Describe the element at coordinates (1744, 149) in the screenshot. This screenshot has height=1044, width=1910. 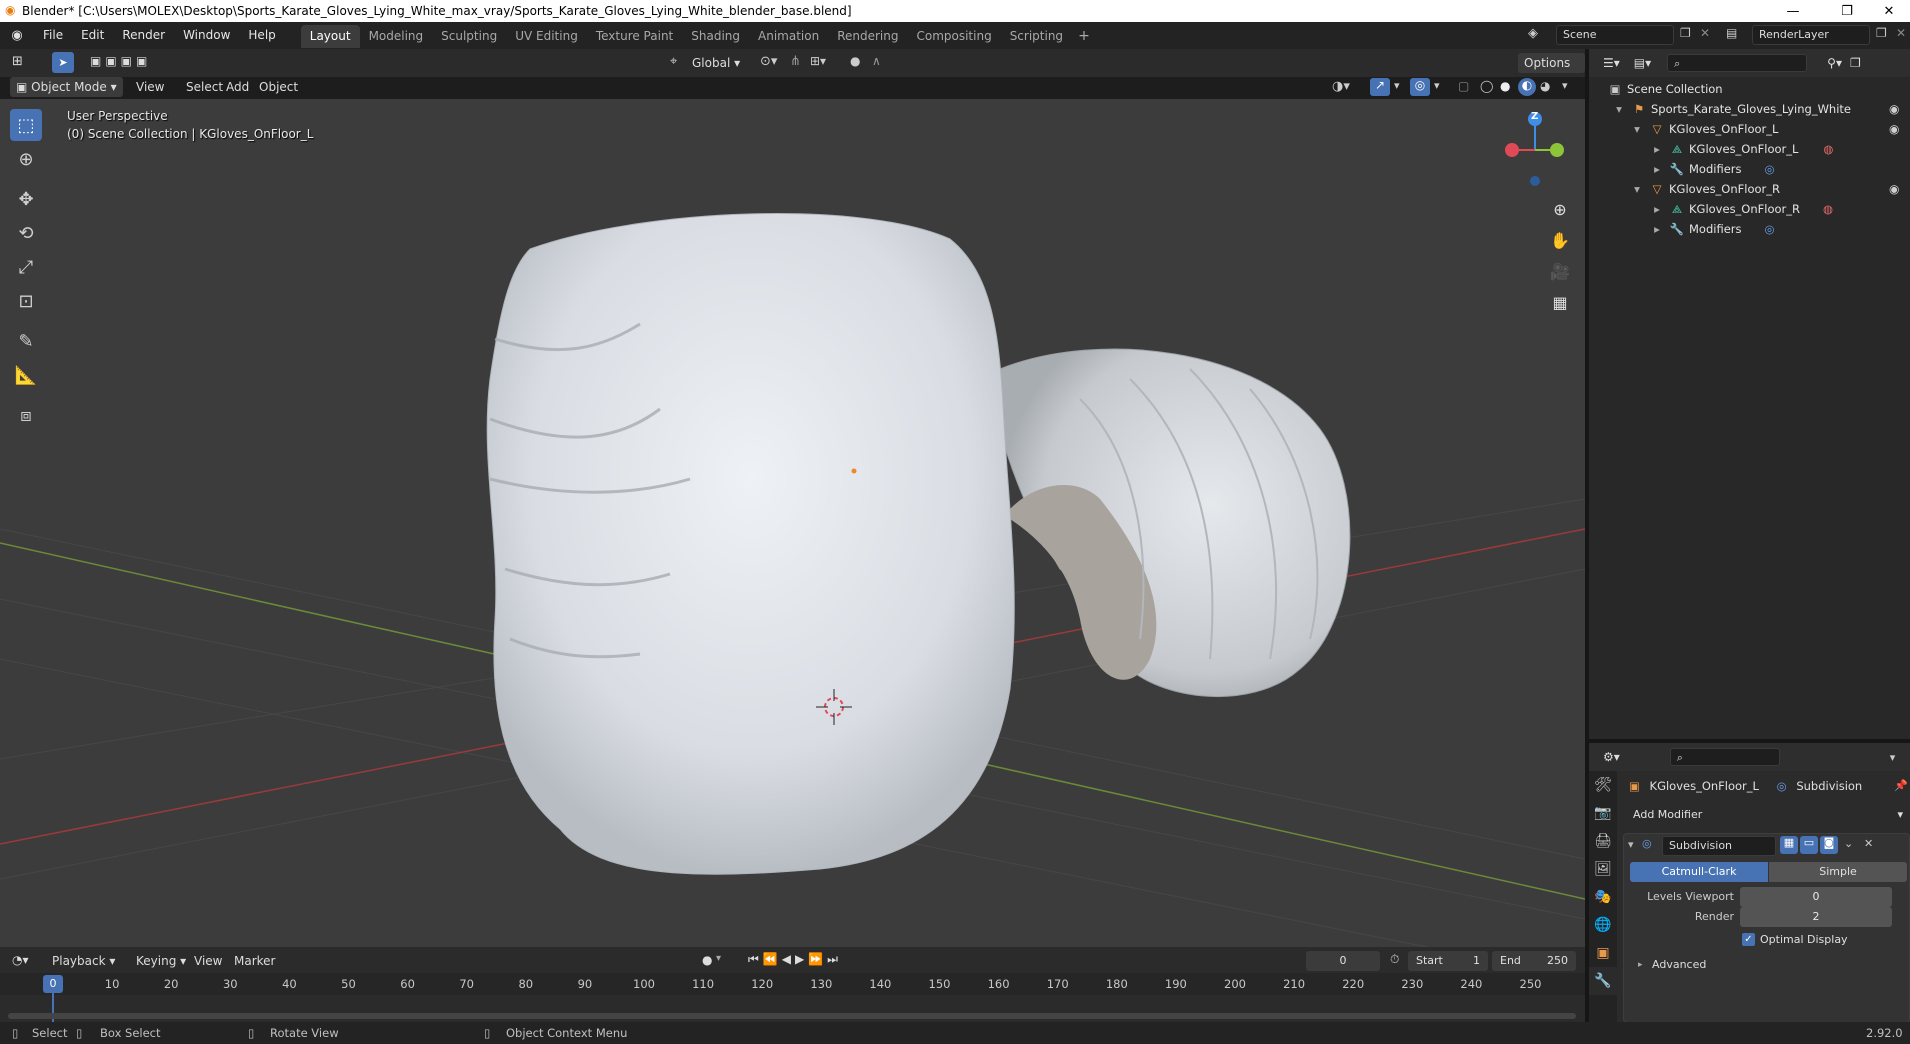
I see `outliner-item-mesh-l: ▸ ⟁ KGloves_OnFloor_L ◍` at that location.